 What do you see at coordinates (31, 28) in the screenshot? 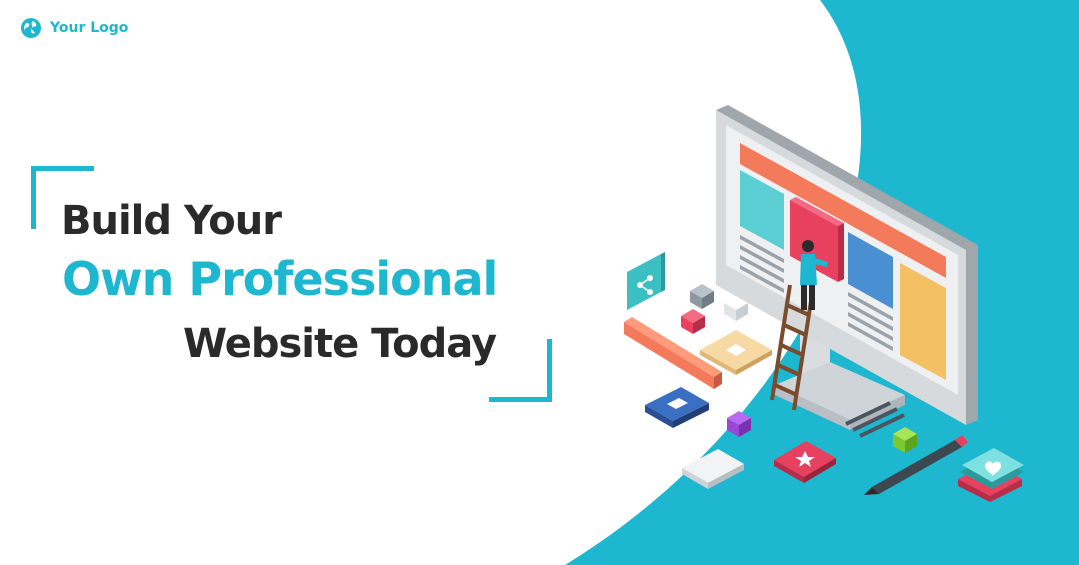
I see `globe-icon` at bounding box center [31, 28].